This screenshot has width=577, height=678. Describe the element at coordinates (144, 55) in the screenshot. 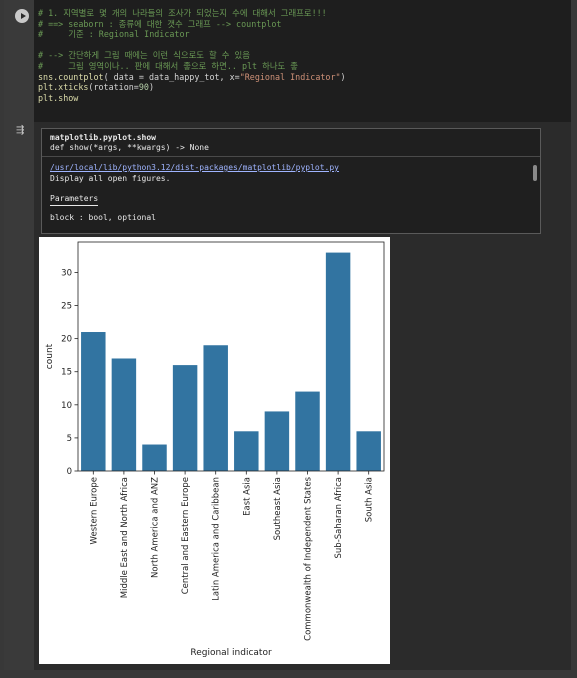

I see `code-token: # --> 간단하게 그림 때에는 이런 식으로도 할 수 있음` at that location.